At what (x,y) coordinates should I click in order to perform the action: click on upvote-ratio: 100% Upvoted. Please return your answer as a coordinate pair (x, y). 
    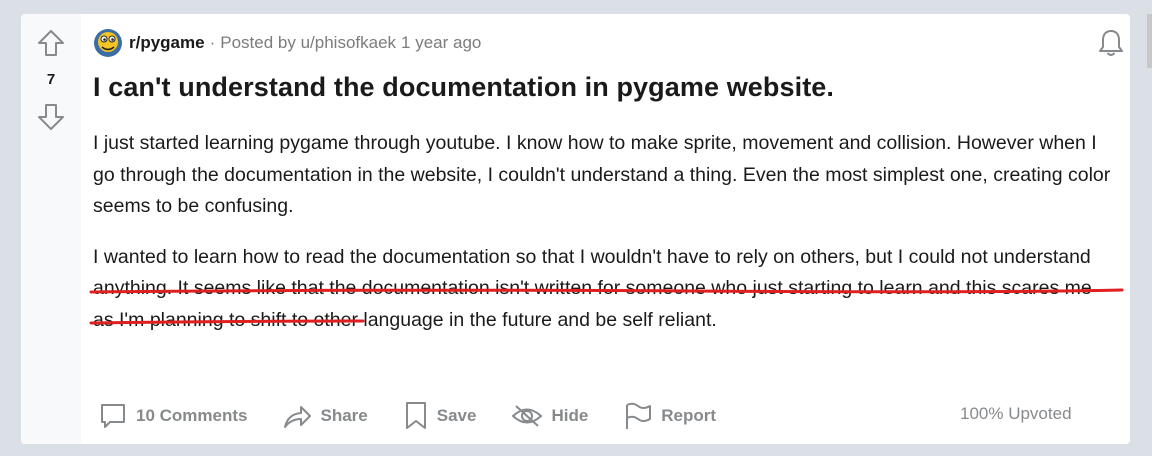
    Looking at the image, I should click on (1016, 413).